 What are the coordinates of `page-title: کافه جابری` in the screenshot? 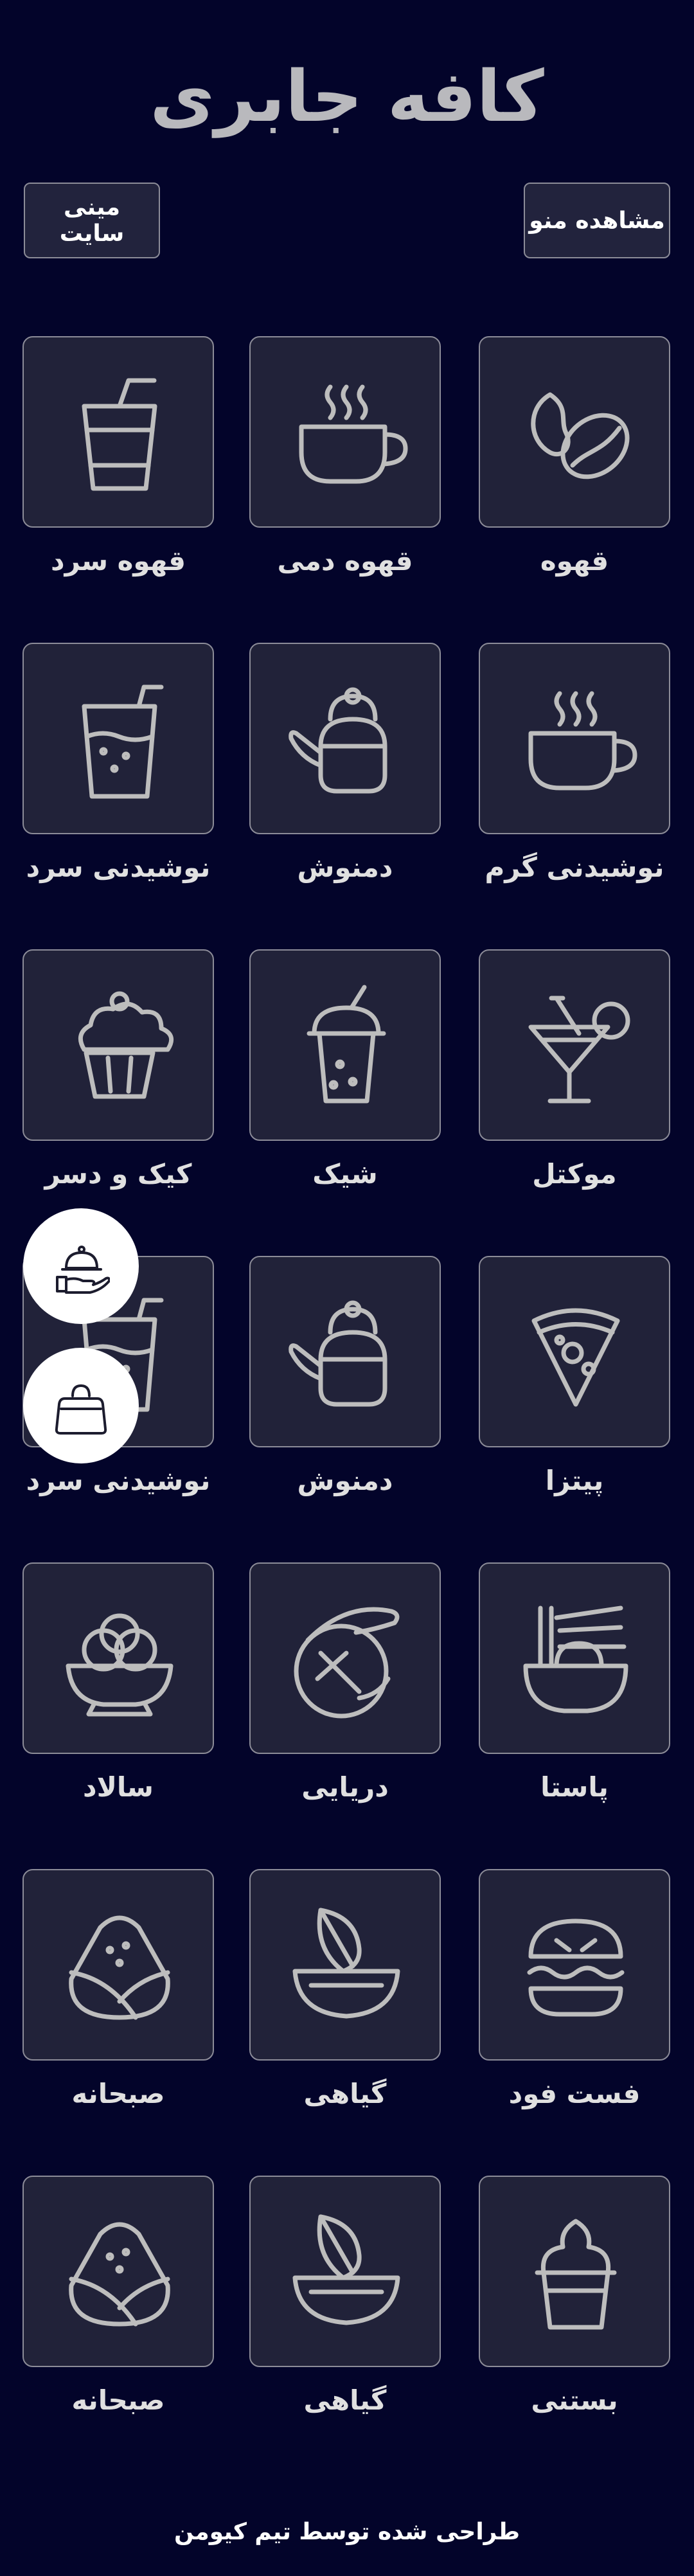 It's located at (347, 96).